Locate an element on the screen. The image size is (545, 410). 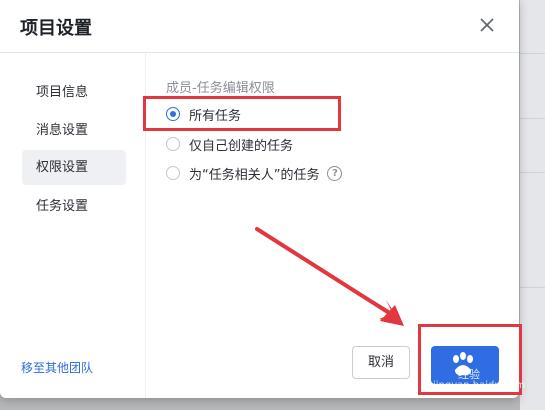
radio-checked-icon is located at coordinates (173, 114).